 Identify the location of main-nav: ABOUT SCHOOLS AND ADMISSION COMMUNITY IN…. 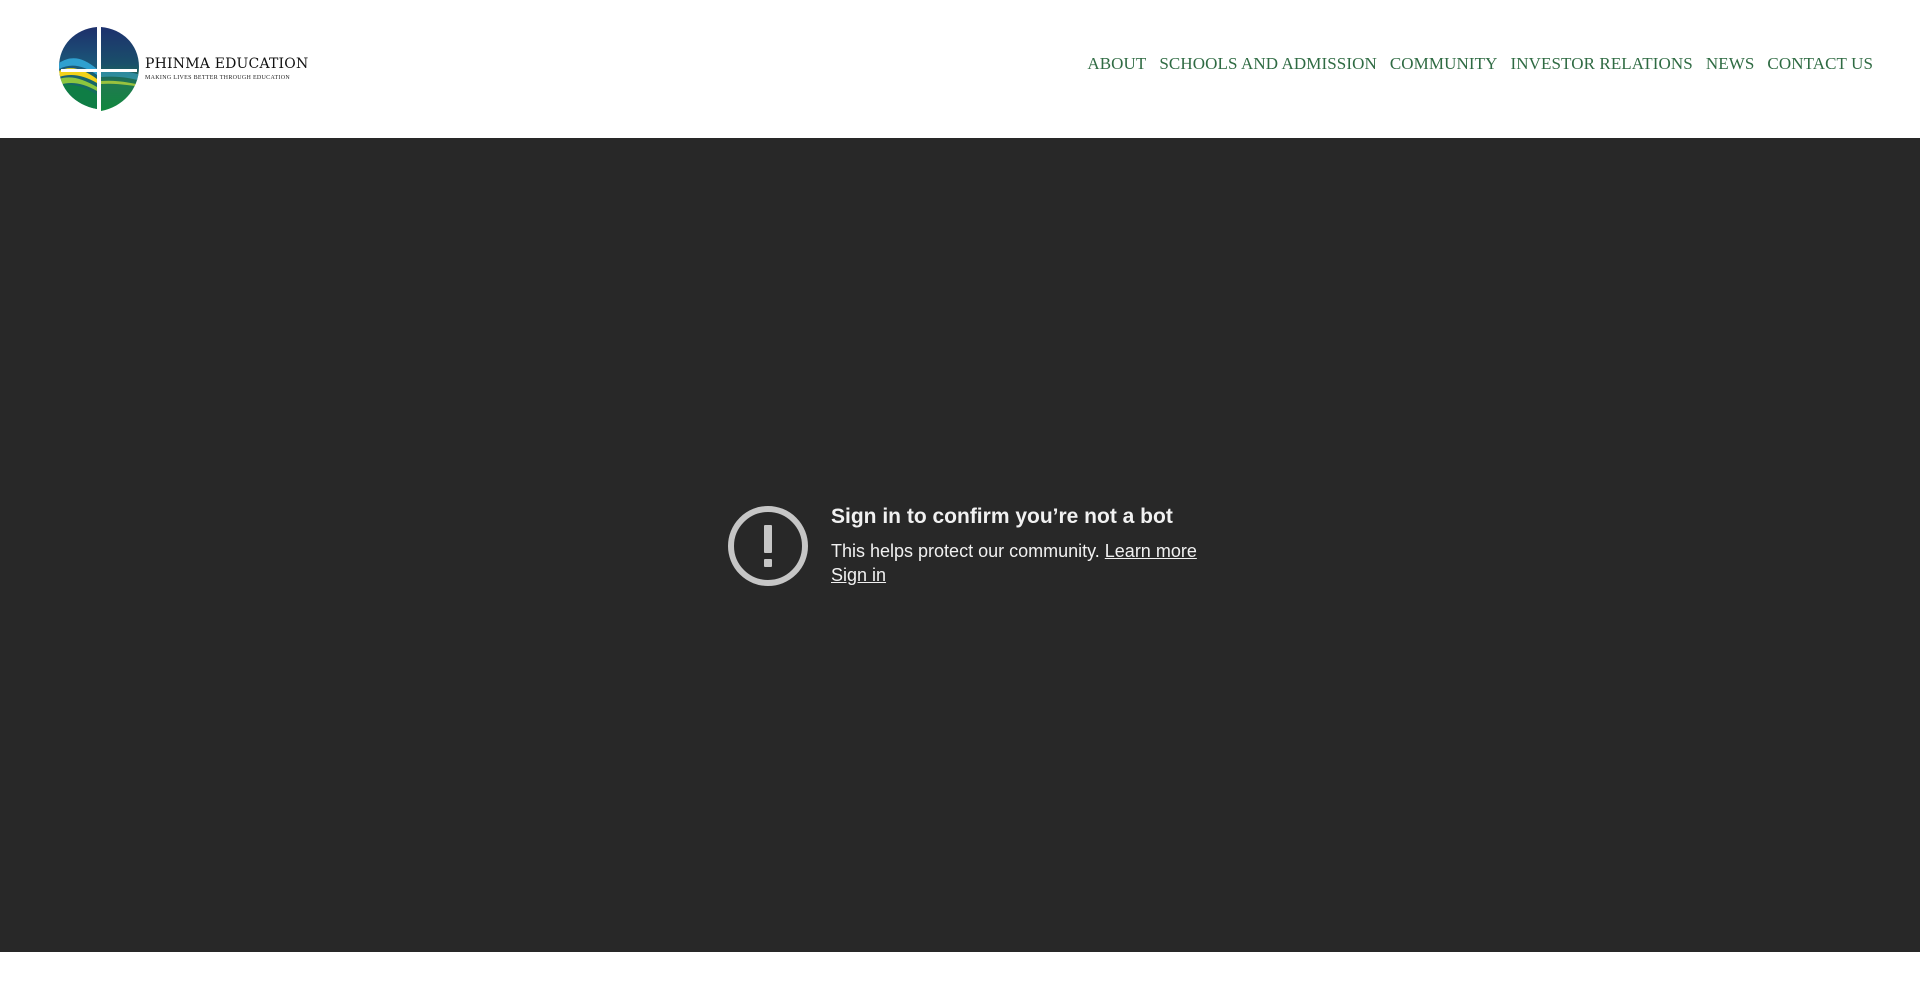
(1473, 64).